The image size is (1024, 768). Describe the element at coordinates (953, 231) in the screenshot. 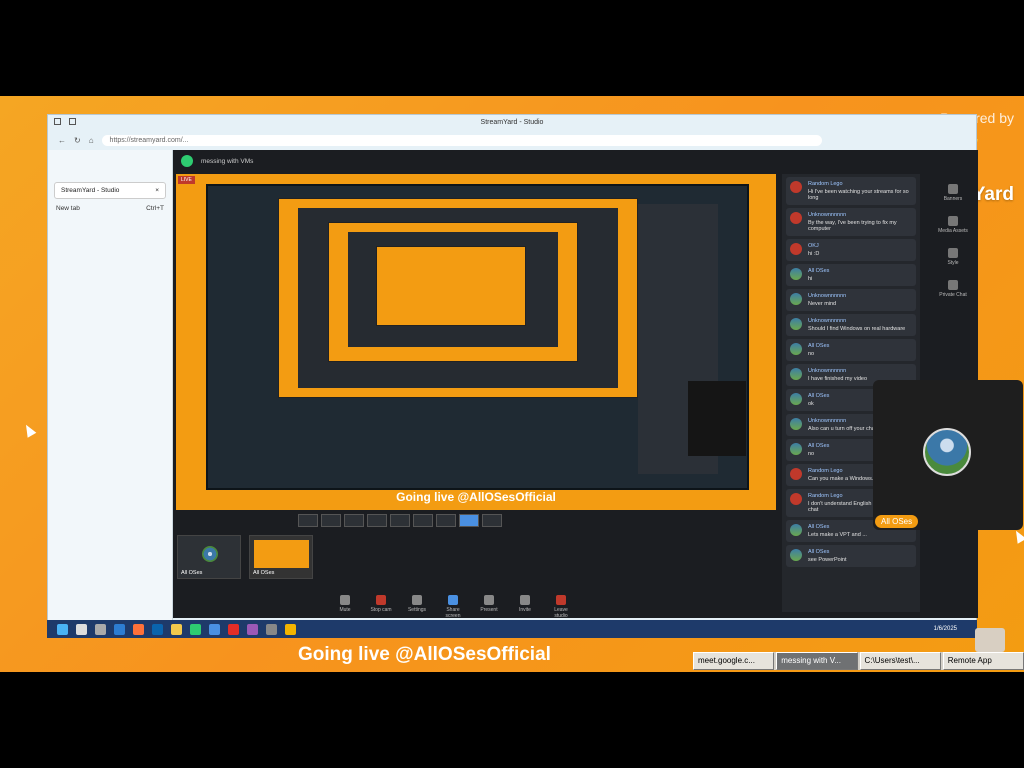

I see `rail-label: Media Assets` at that location.